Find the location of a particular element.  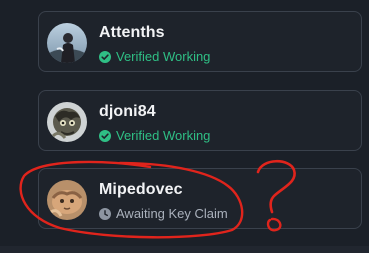

status-label: Awaiting Key Claim is located at coordinates (163, 213).